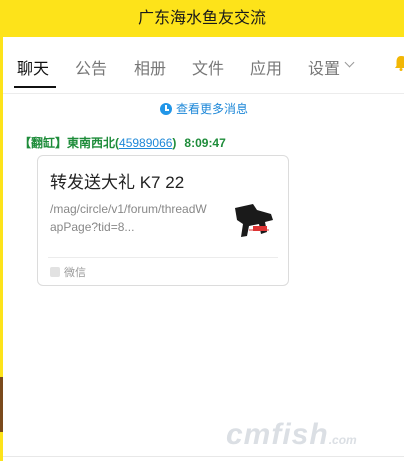 This screenshot has height=461, width=404. Describe the element at coordinates (399, 63) in the screenshot. I see `bell-icon` at that location.